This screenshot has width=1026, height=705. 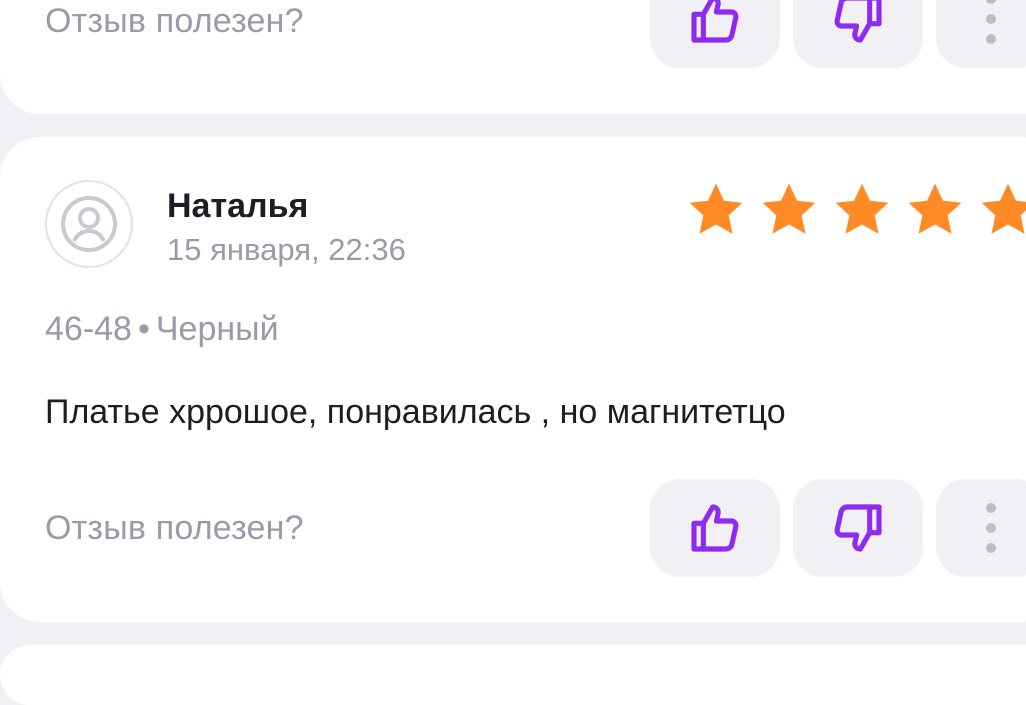 I want to click on review-date: 15 января, 22:36, so click(x=286, y=249).